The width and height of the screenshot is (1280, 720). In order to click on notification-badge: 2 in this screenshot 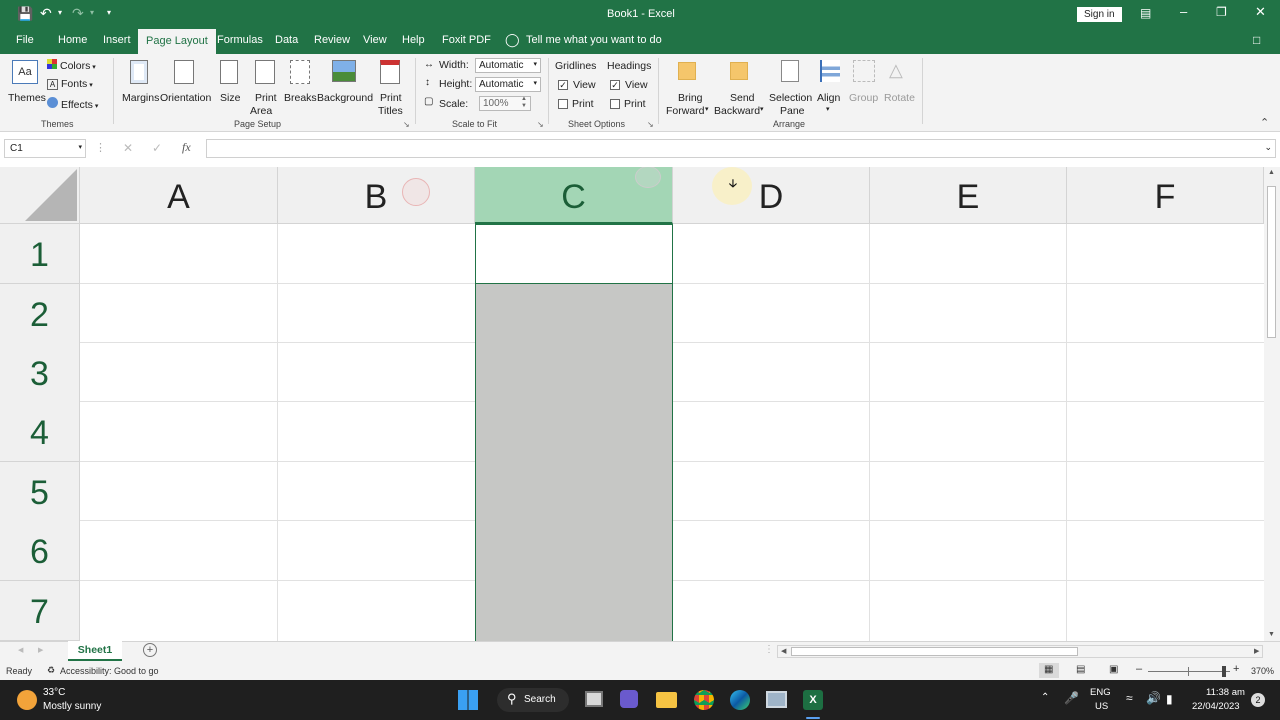, I will do `click(1258, 700)`.